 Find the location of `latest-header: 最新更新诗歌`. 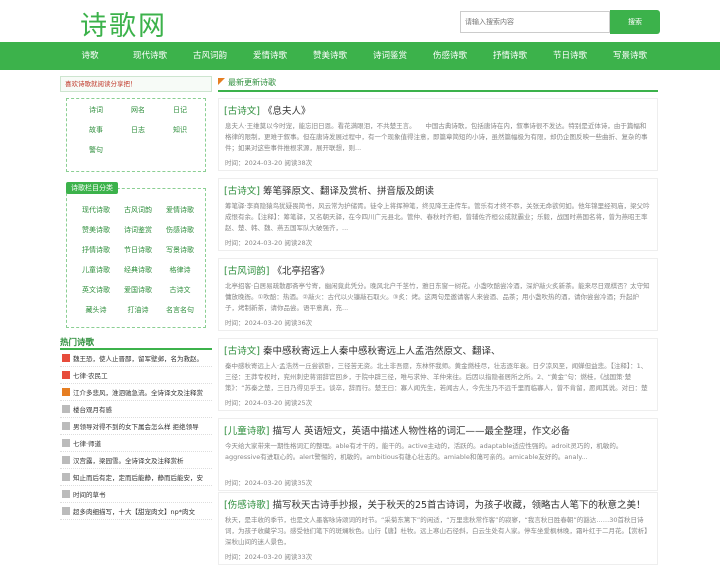

latest-header: 最新更新诗歌 is located at coordinates (438, 84).